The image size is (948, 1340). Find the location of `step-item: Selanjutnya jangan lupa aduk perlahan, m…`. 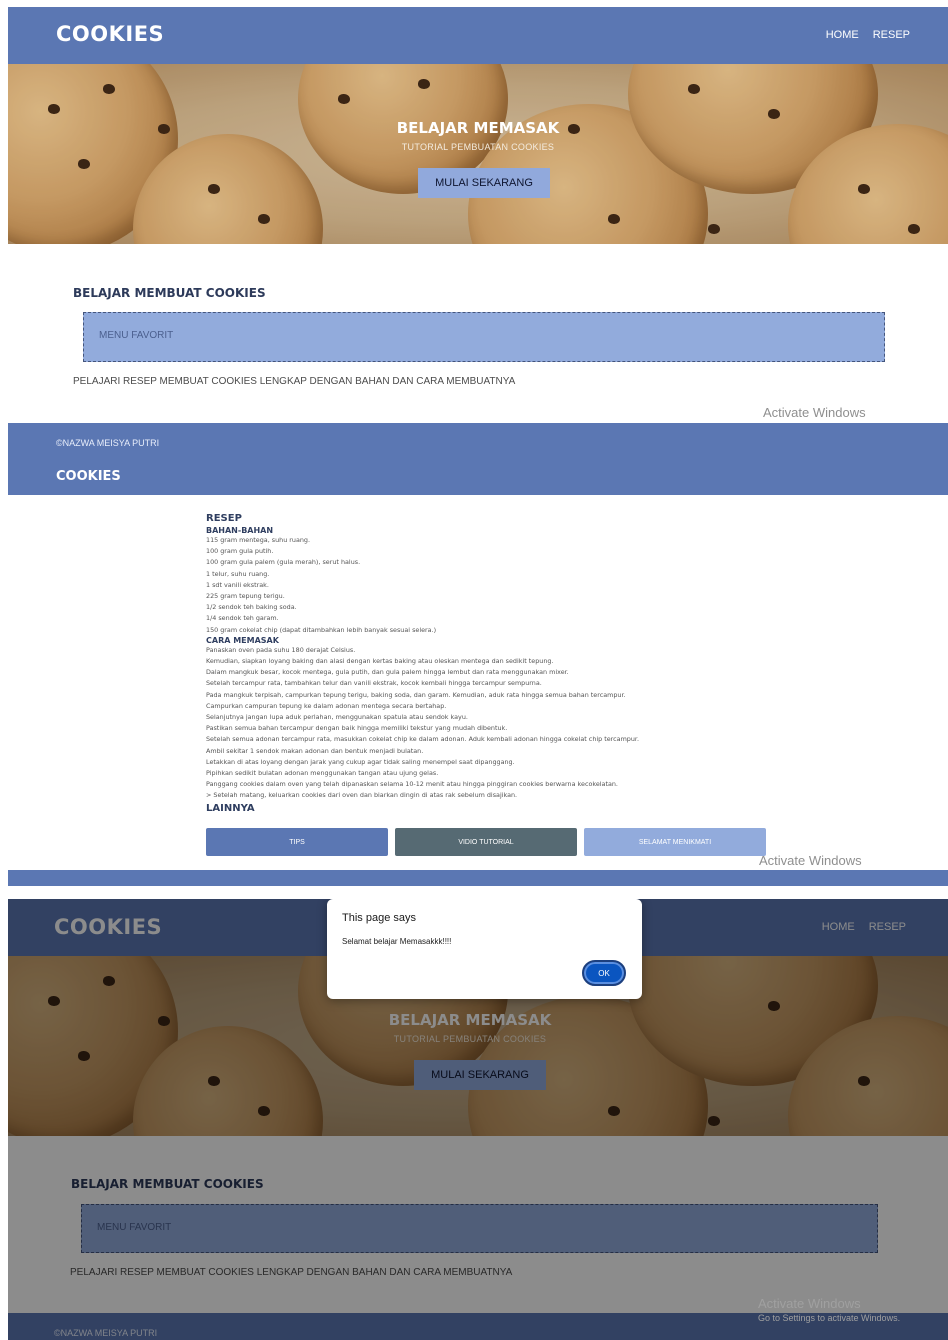

step-item: Selanjutnya jangan lupa aduk perlahan, m… is located at coordinates (337, 717).